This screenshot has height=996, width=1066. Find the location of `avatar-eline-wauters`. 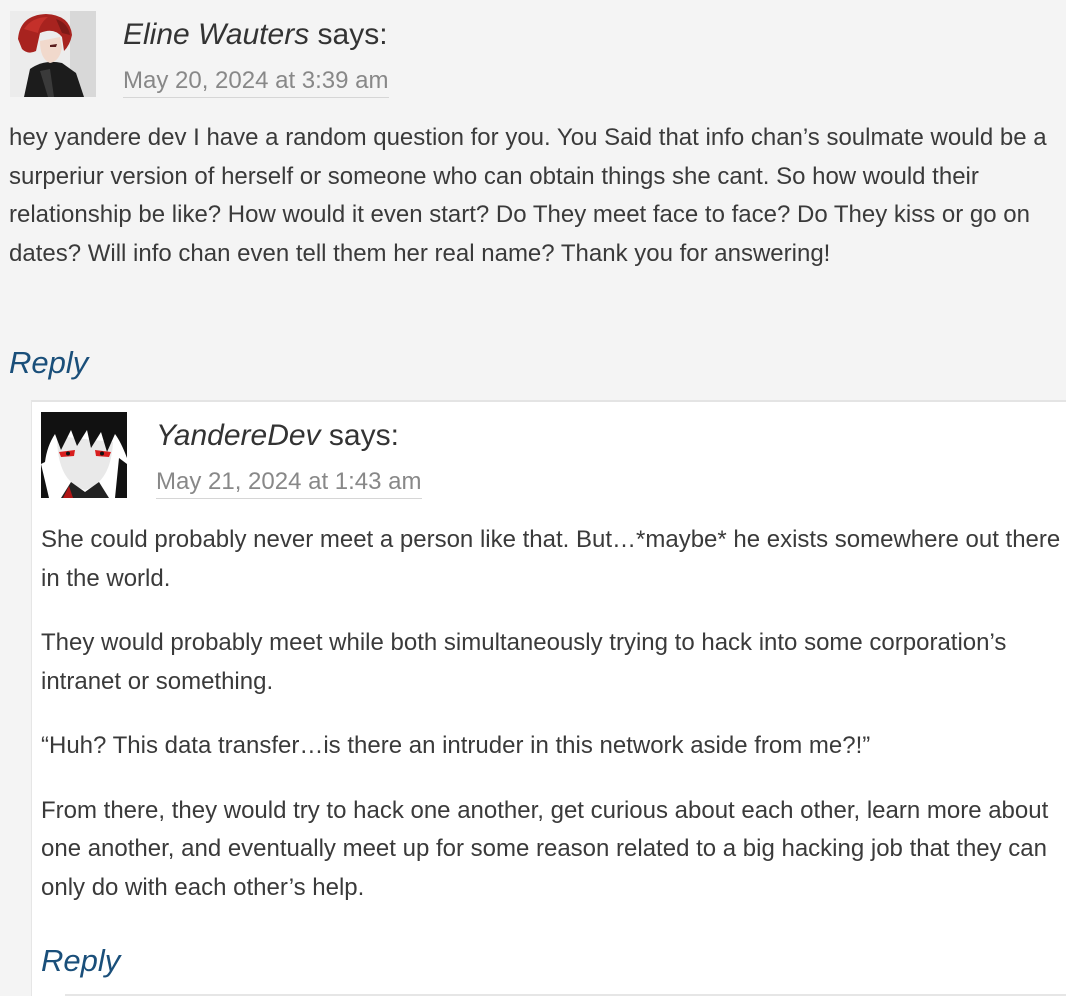

avatar-eline-wauters is located at coordinates (53, 54).